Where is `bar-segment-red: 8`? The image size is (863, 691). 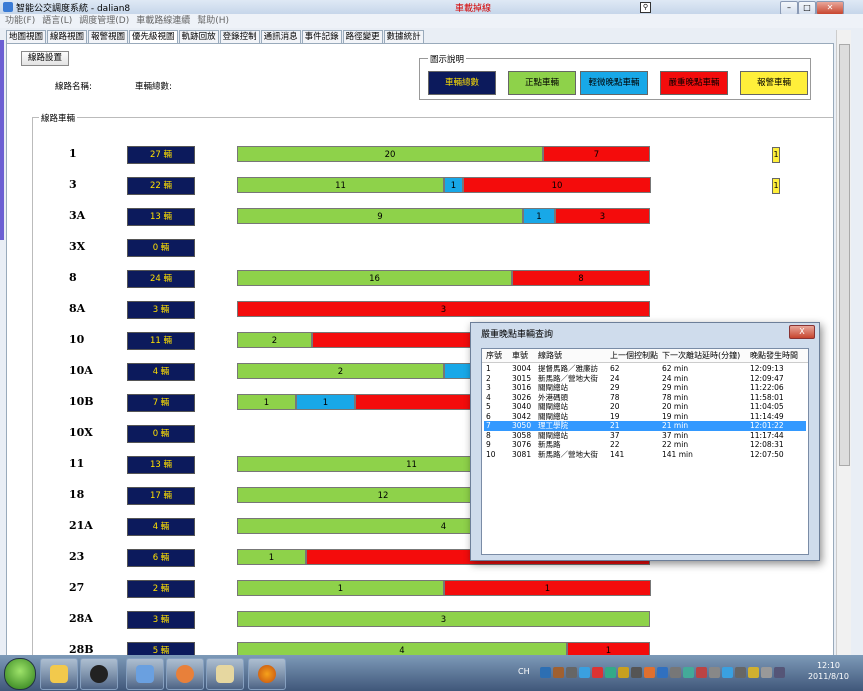 bar-segment-red: 8 is located at coordinates (581, 278).